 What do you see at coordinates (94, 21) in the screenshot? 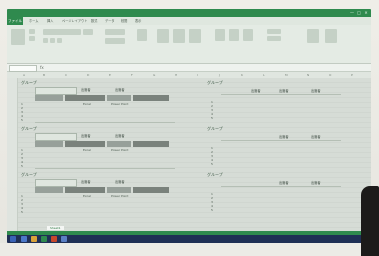
I see `tab-formulas: 数式` at bounding box center [94, 21].